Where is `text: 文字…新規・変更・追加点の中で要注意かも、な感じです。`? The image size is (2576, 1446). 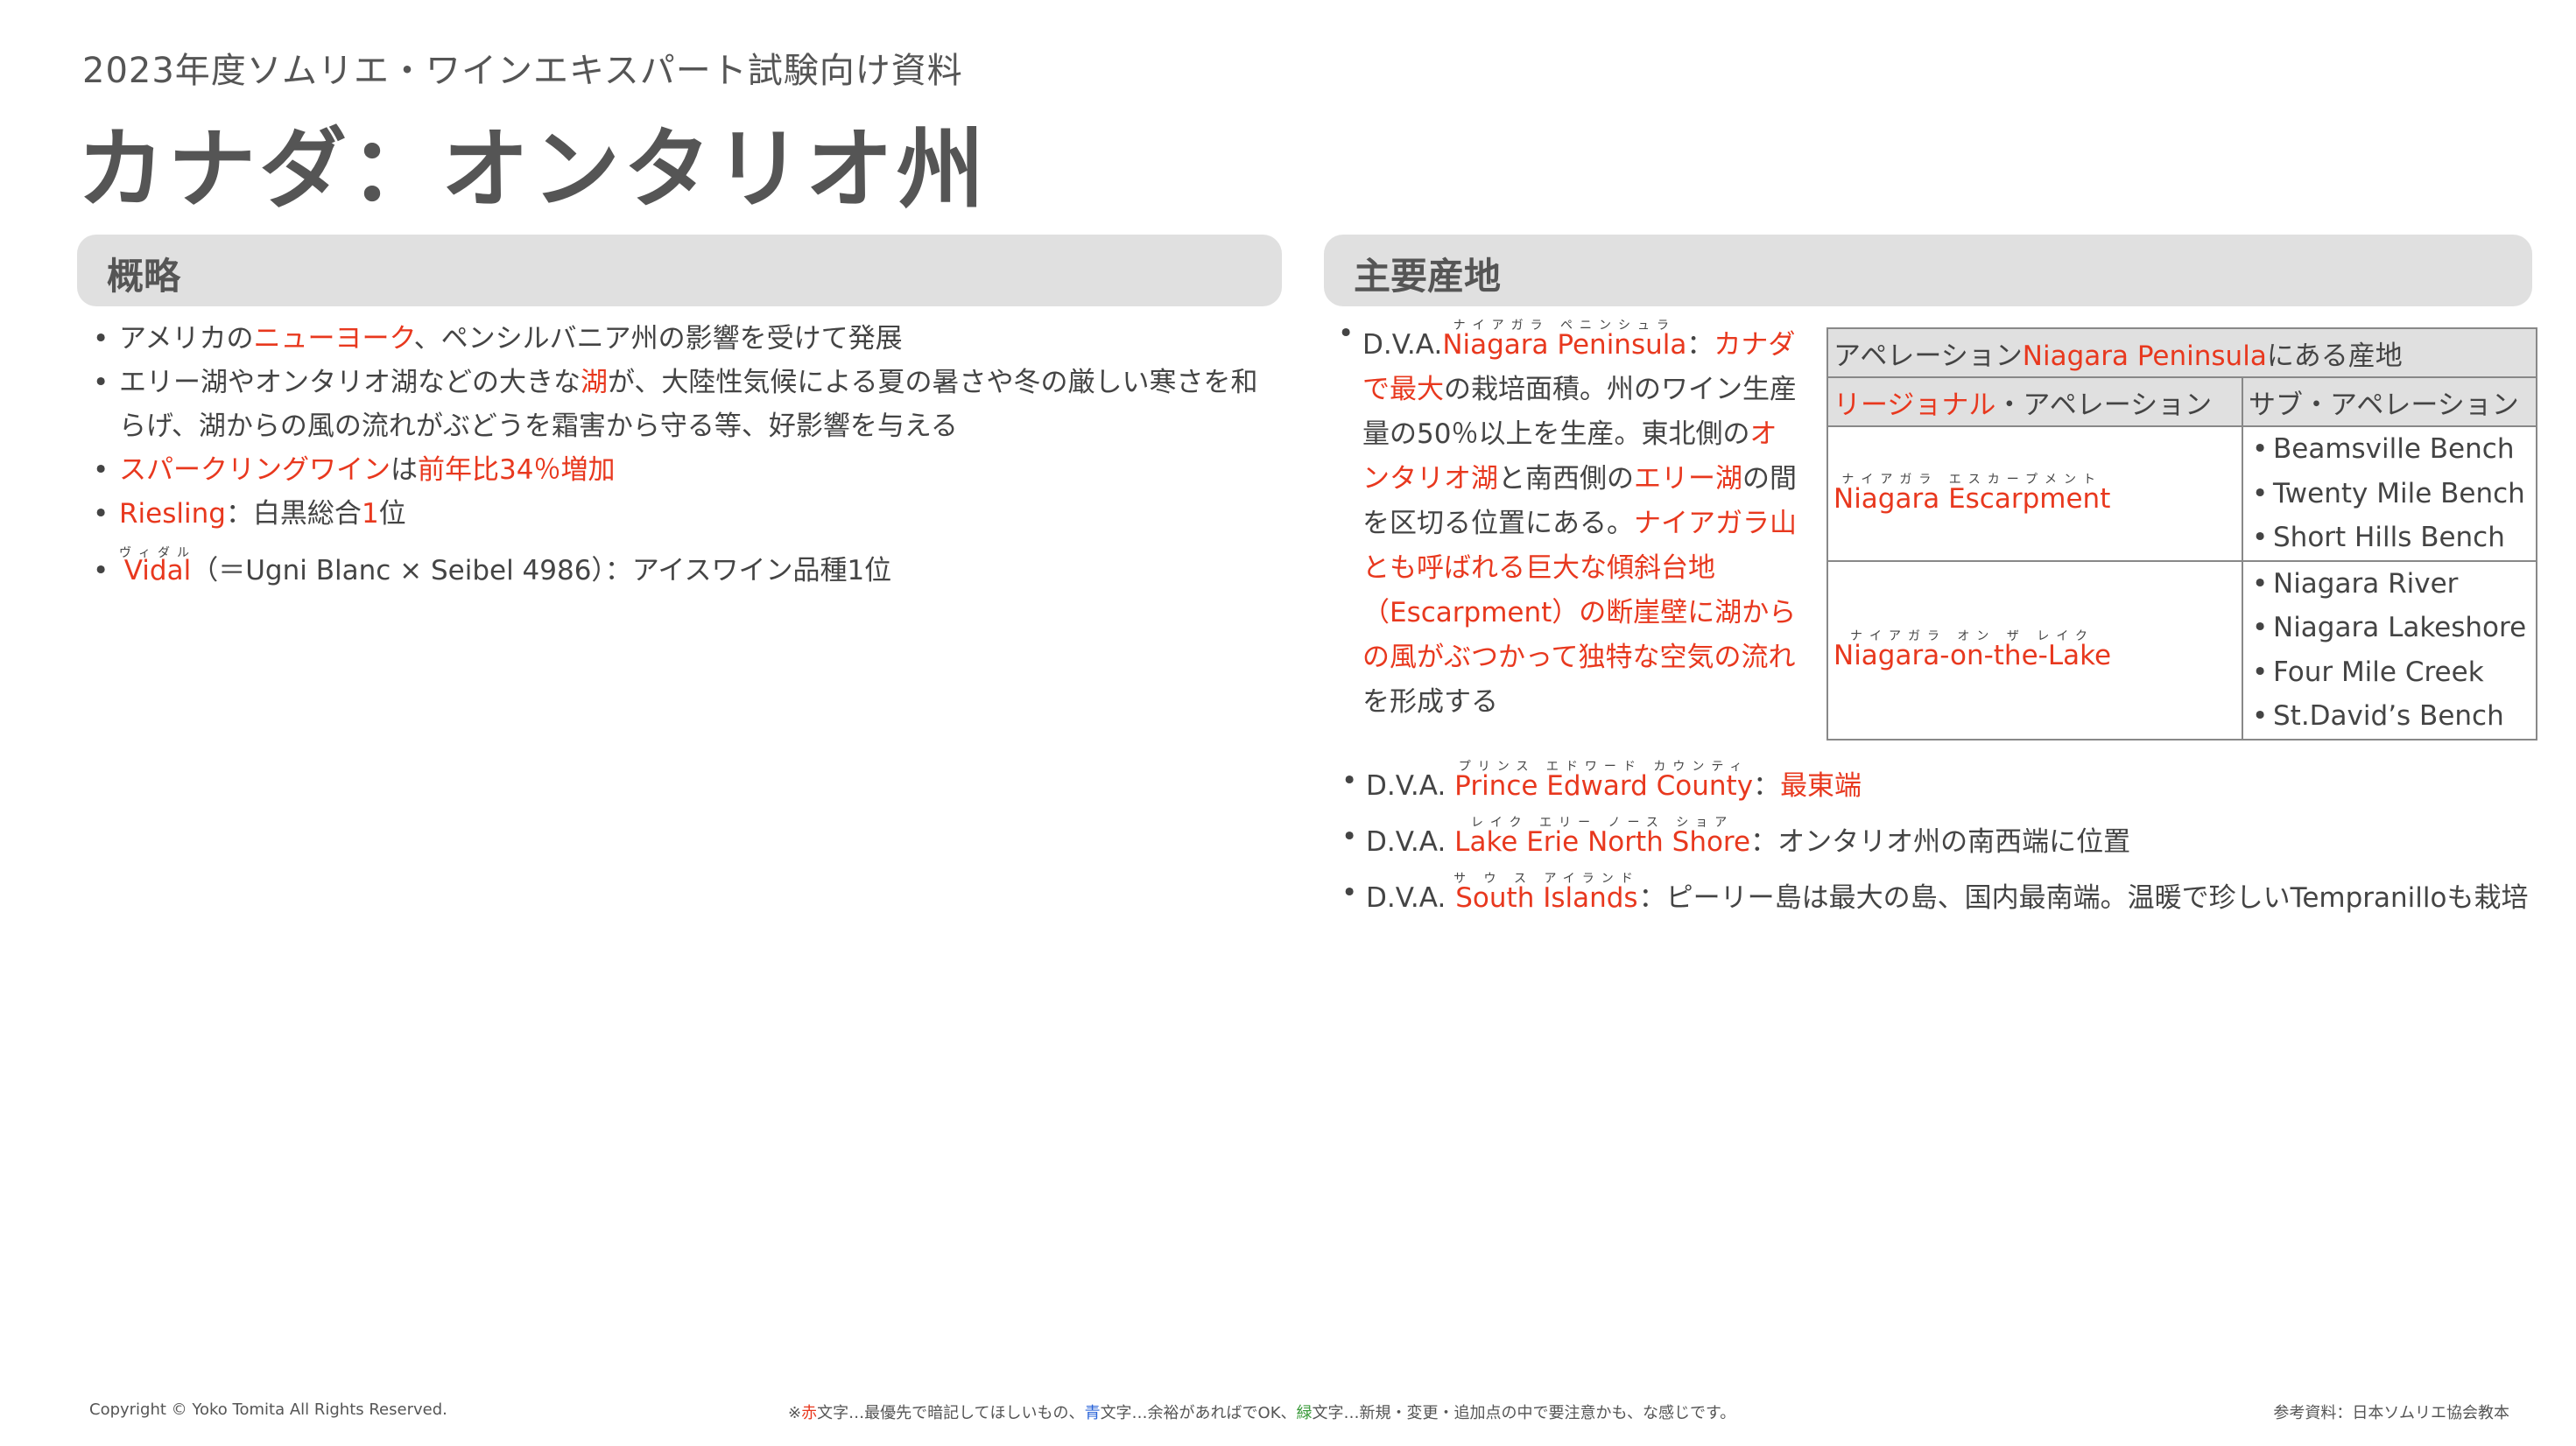
text: 文字…新規・変更・追加点の中で要注意かも、な感じです。 is located at coordinates (1524, 1413).